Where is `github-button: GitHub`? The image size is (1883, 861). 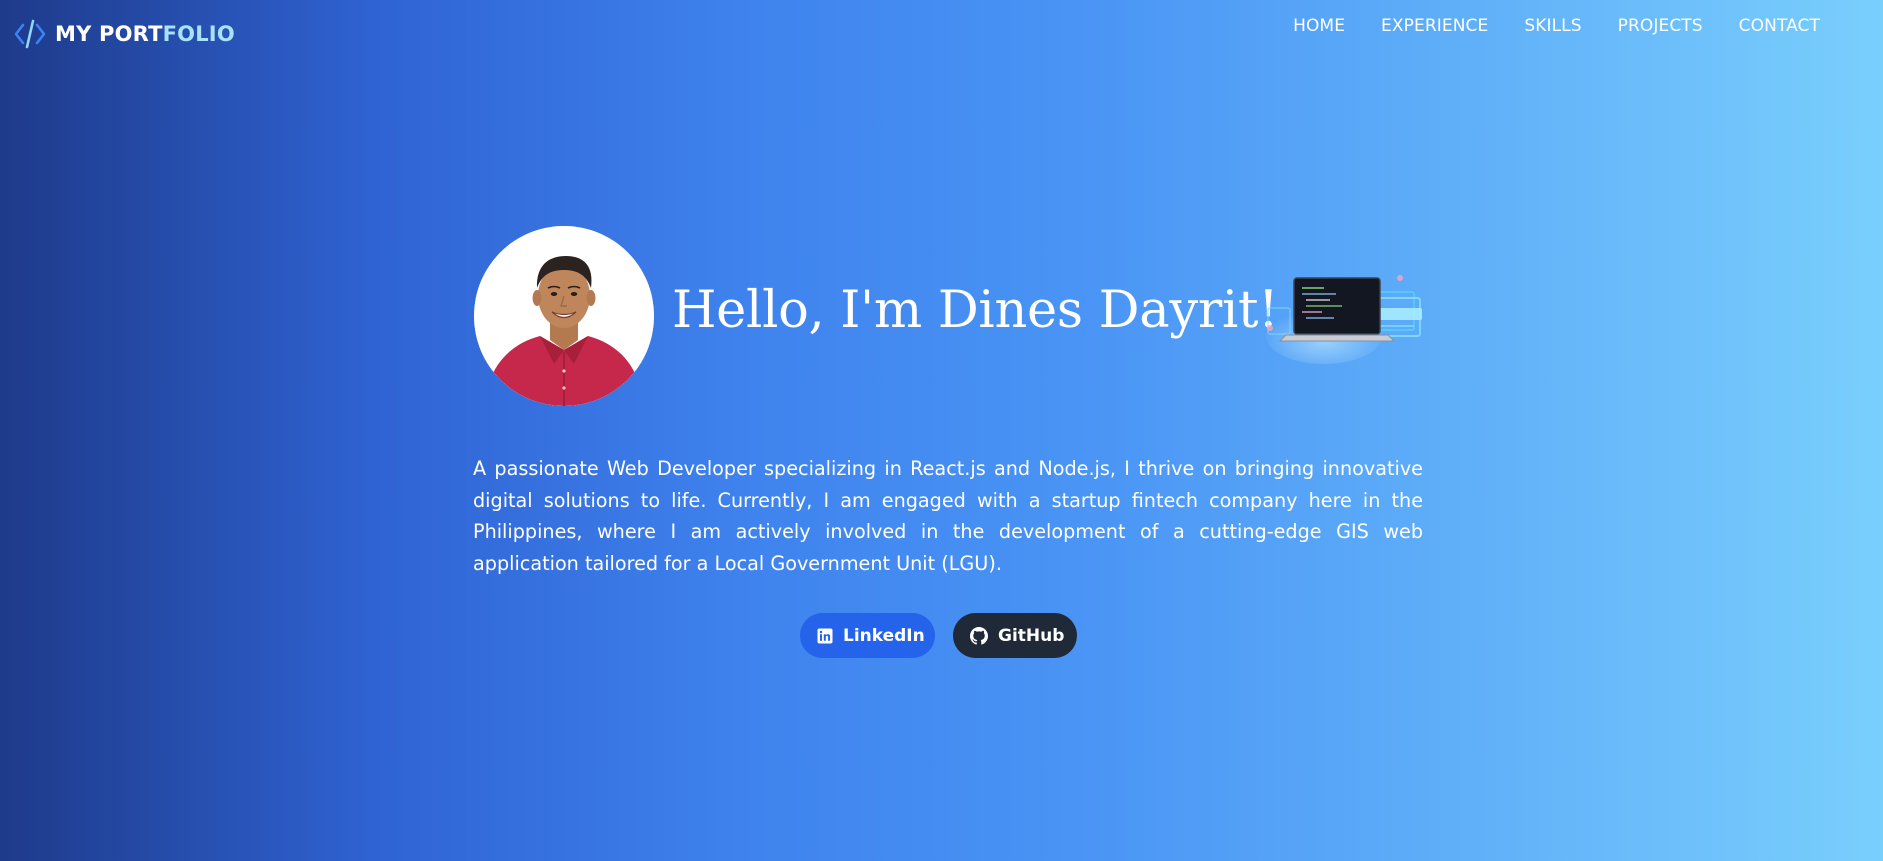
github-button: GitHub is located at coordinates (1015, 635).